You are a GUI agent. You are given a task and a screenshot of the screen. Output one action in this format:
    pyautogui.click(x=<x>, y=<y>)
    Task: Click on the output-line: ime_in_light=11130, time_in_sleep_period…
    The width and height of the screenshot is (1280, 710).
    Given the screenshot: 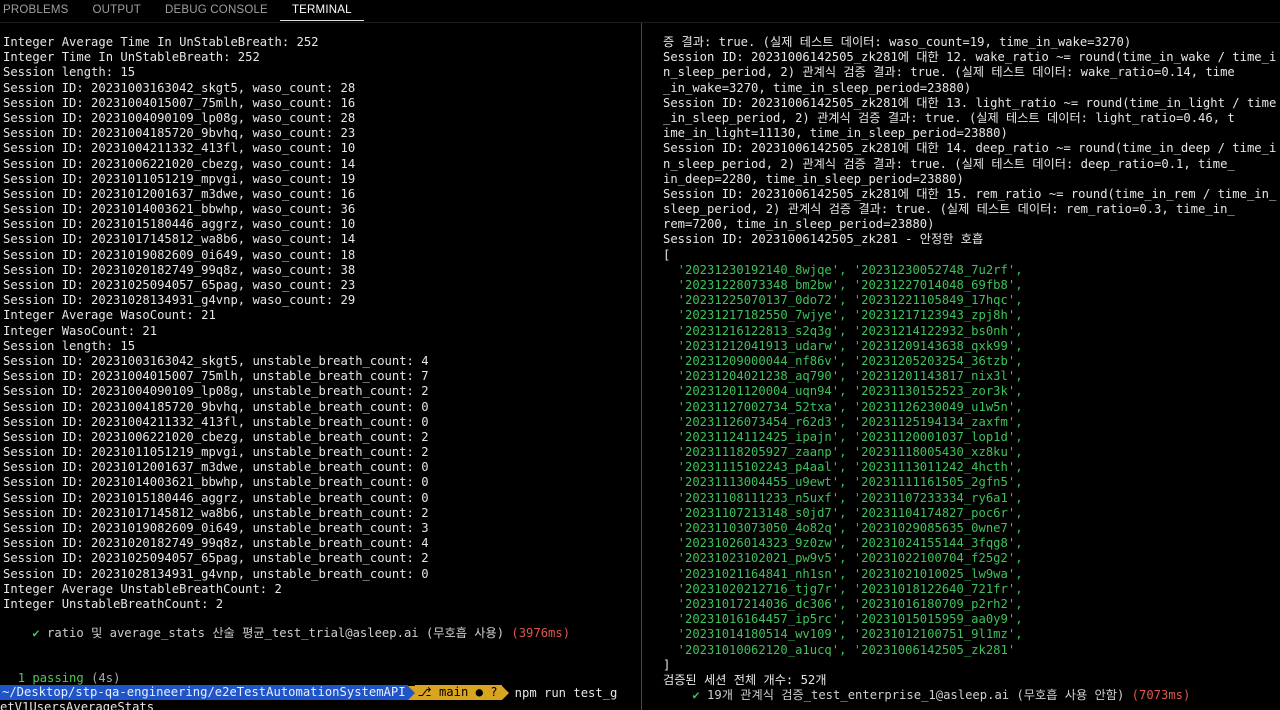 What is the action you would take?
    pyautogui.click(x=835, y=133)
    